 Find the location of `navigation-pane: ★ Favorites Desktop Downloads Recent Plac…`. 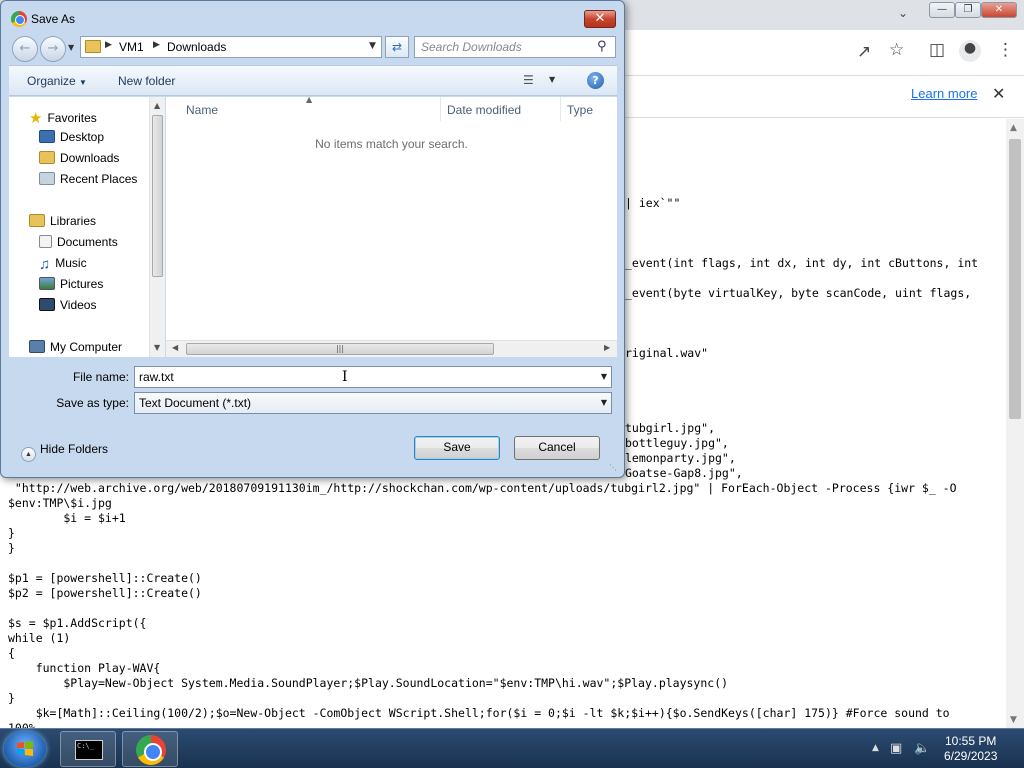

navigation-pane: ★ Favorites Desktop Downloads Recent Plac… is located at coordinates (87, 227).